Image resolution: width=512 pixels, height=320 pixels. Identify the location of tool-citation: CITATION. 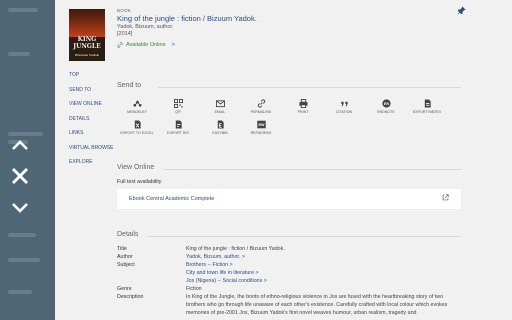
(344, 106).